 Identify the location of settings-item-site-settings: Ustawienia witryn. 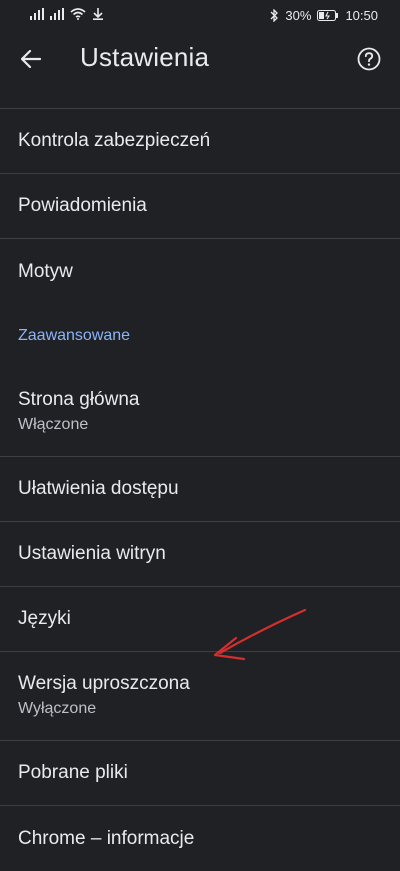
(200, 554).